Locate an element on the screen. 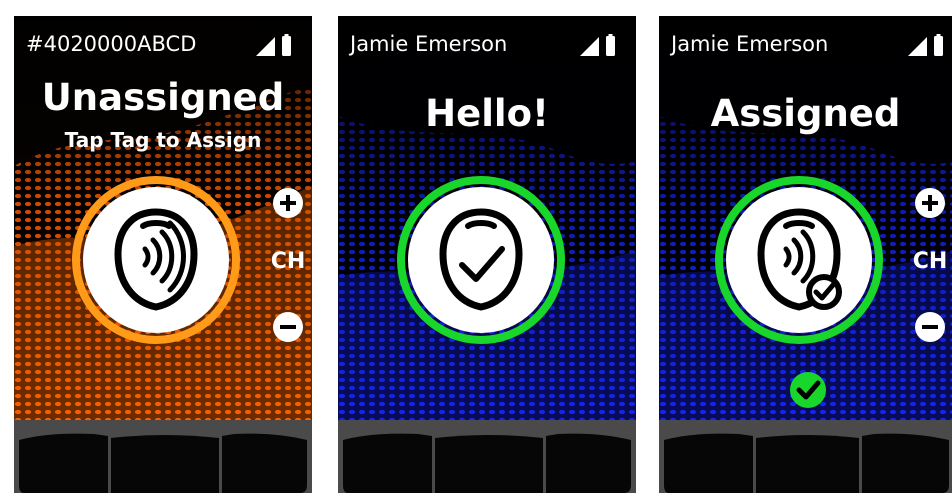  assign-instruction: Tap Tag to Assign is located at coordinates (163, 140).